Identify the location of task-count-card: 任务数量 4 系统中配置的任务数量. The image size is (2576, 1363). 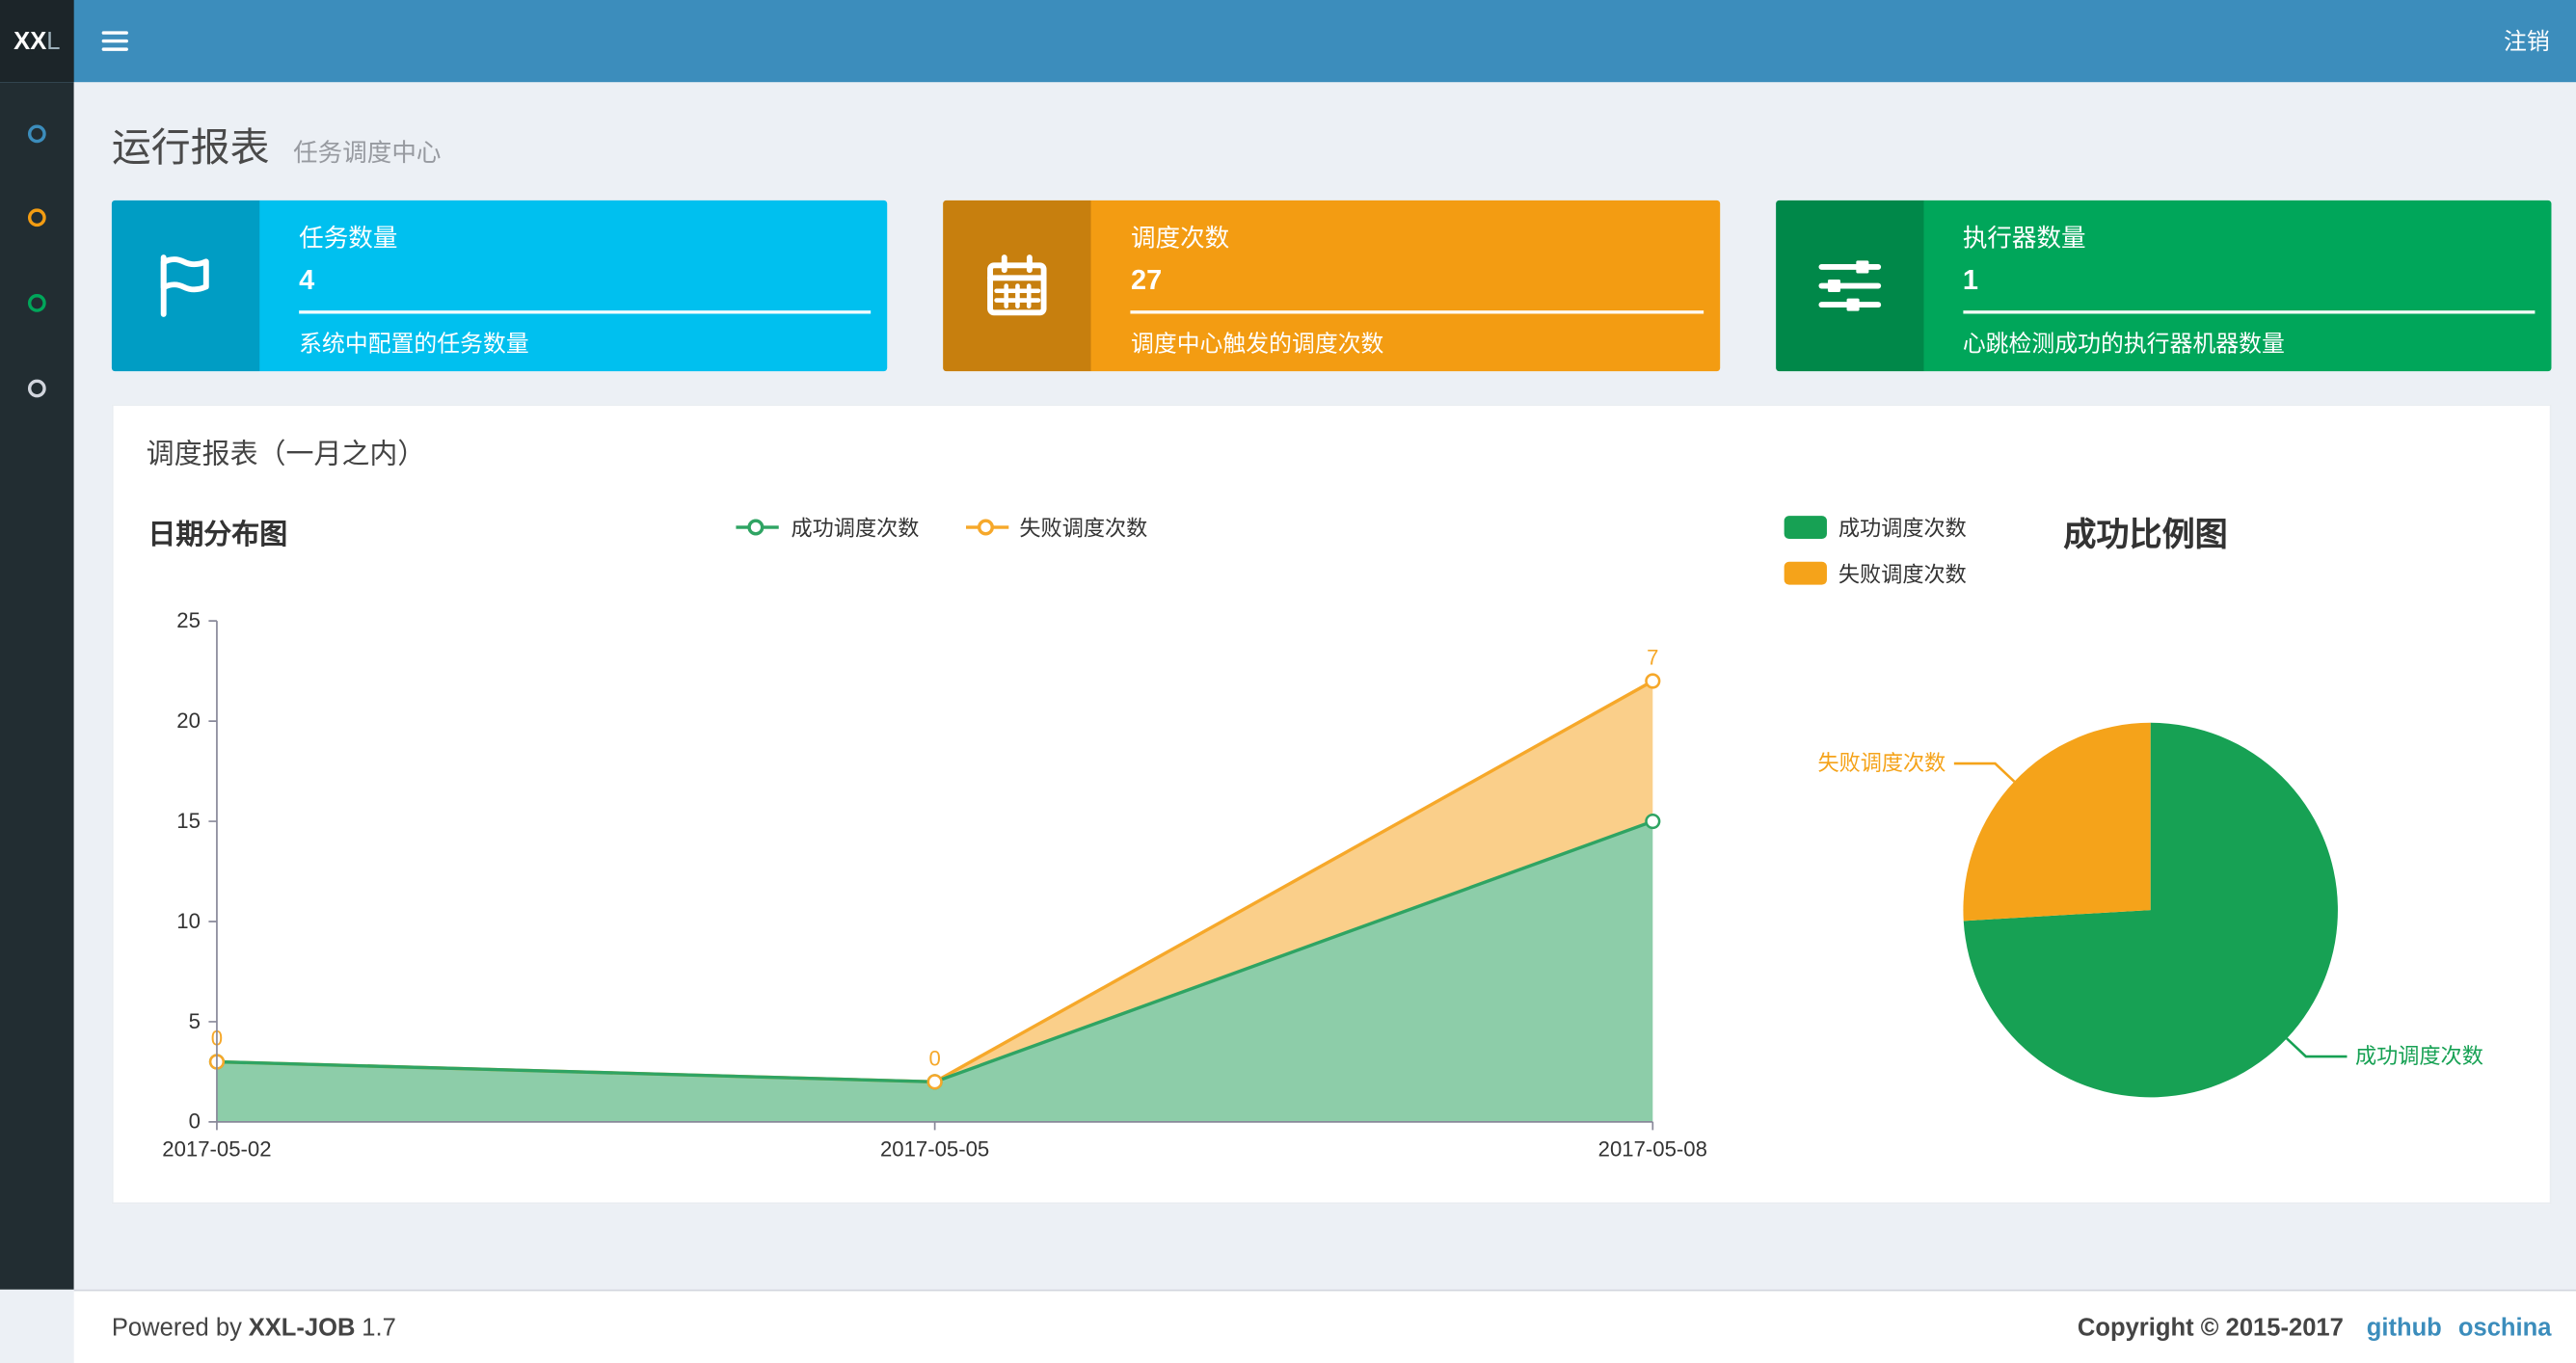
(500, 286).